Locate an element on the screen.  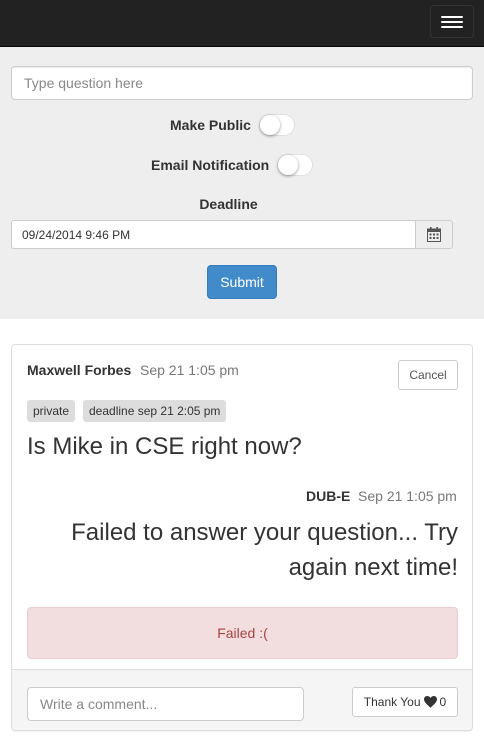
calendar-button is located at coordinates (434, 234).